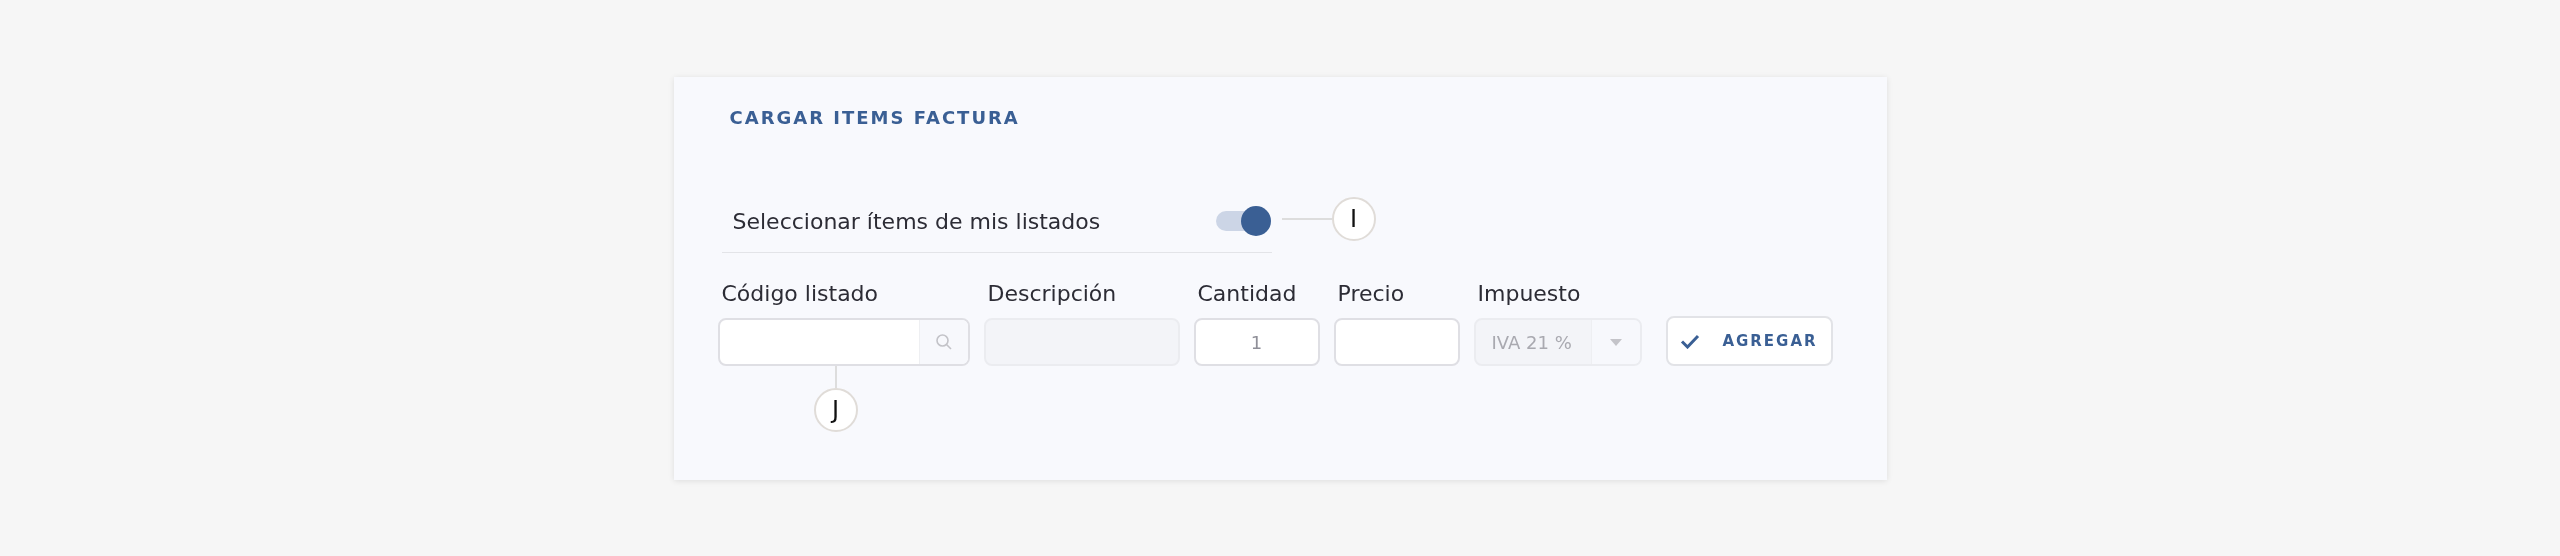 The image size is (2560, 556). What do you see at coordinates (1052, 293) in the screenshot?
I see `field-label: Descripción` at bounding box center [1052, 293].